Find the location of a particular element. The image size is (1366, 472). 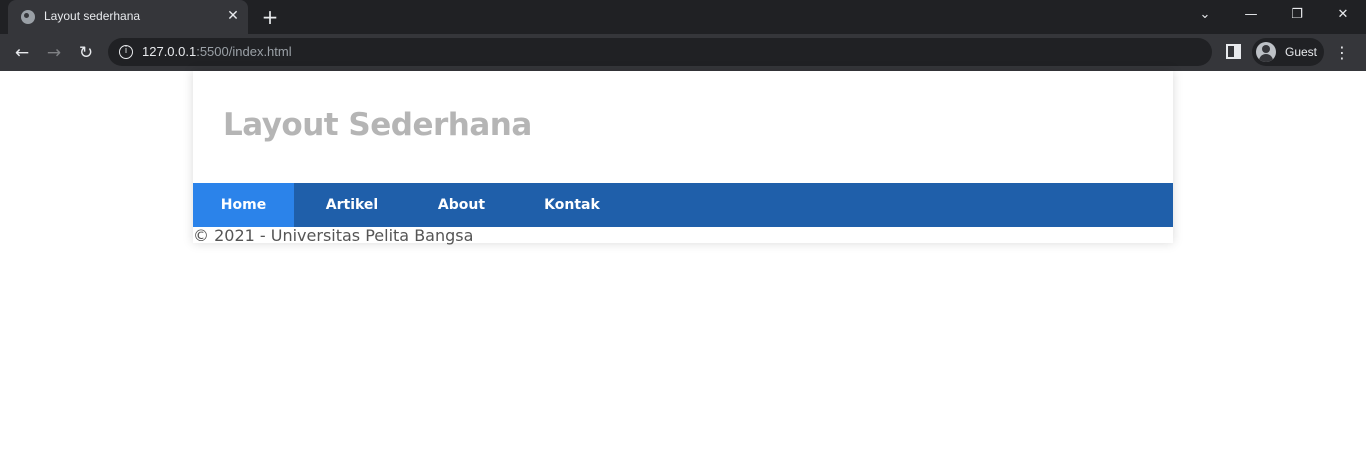

main-nav: Home Artikel About Kontak is located at coordinates (683, 205).